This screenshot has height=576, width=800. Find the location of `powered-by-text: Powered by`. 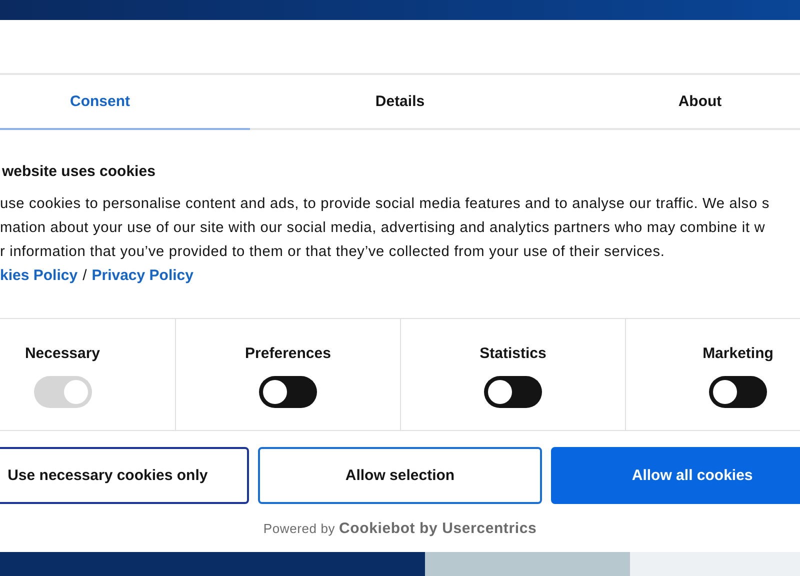

powered-by-text: Powered by is located at coordinates (299, 528).